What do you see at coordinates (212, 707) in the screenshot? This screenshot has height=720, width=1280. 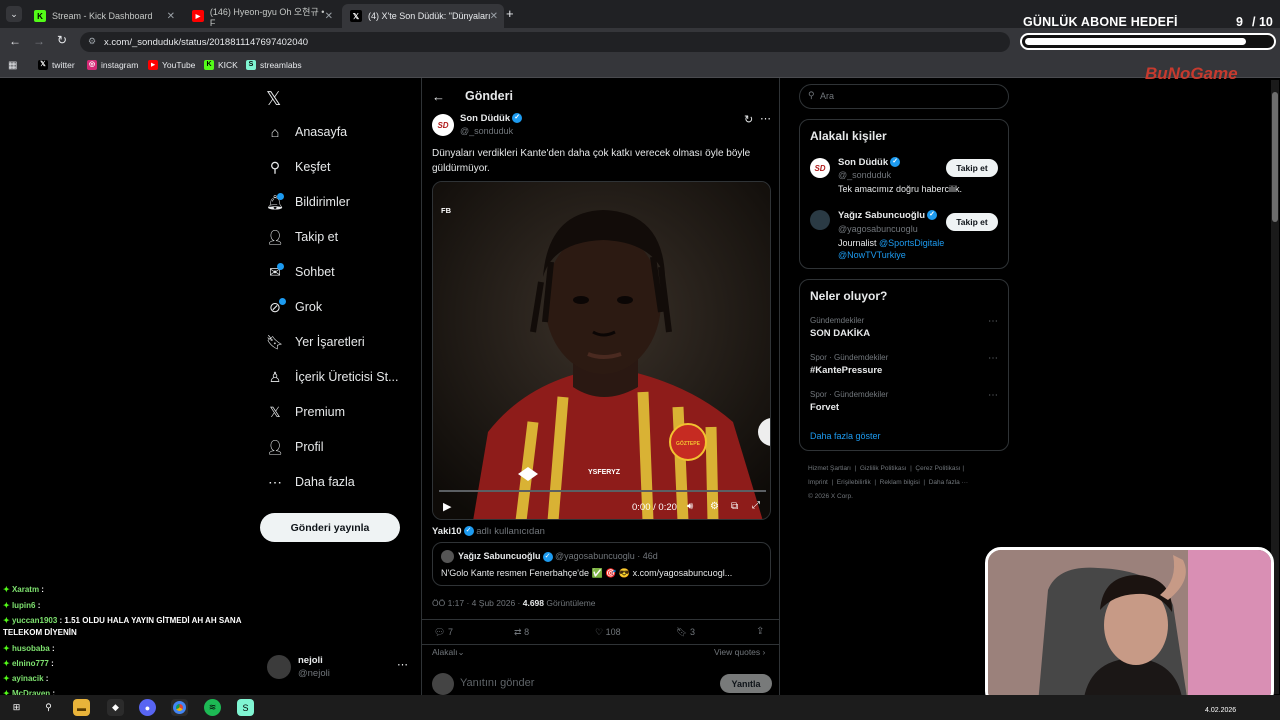 I see `spotify-icon: ≋` at bounding box center [212, 707].